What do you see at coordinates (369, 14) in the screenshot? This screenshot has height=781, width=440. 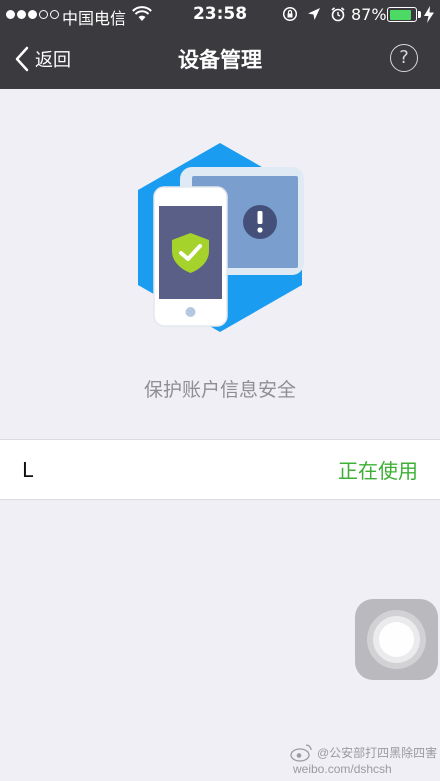 I see `battery-percent: 87%` at bounding box center [369, 14].